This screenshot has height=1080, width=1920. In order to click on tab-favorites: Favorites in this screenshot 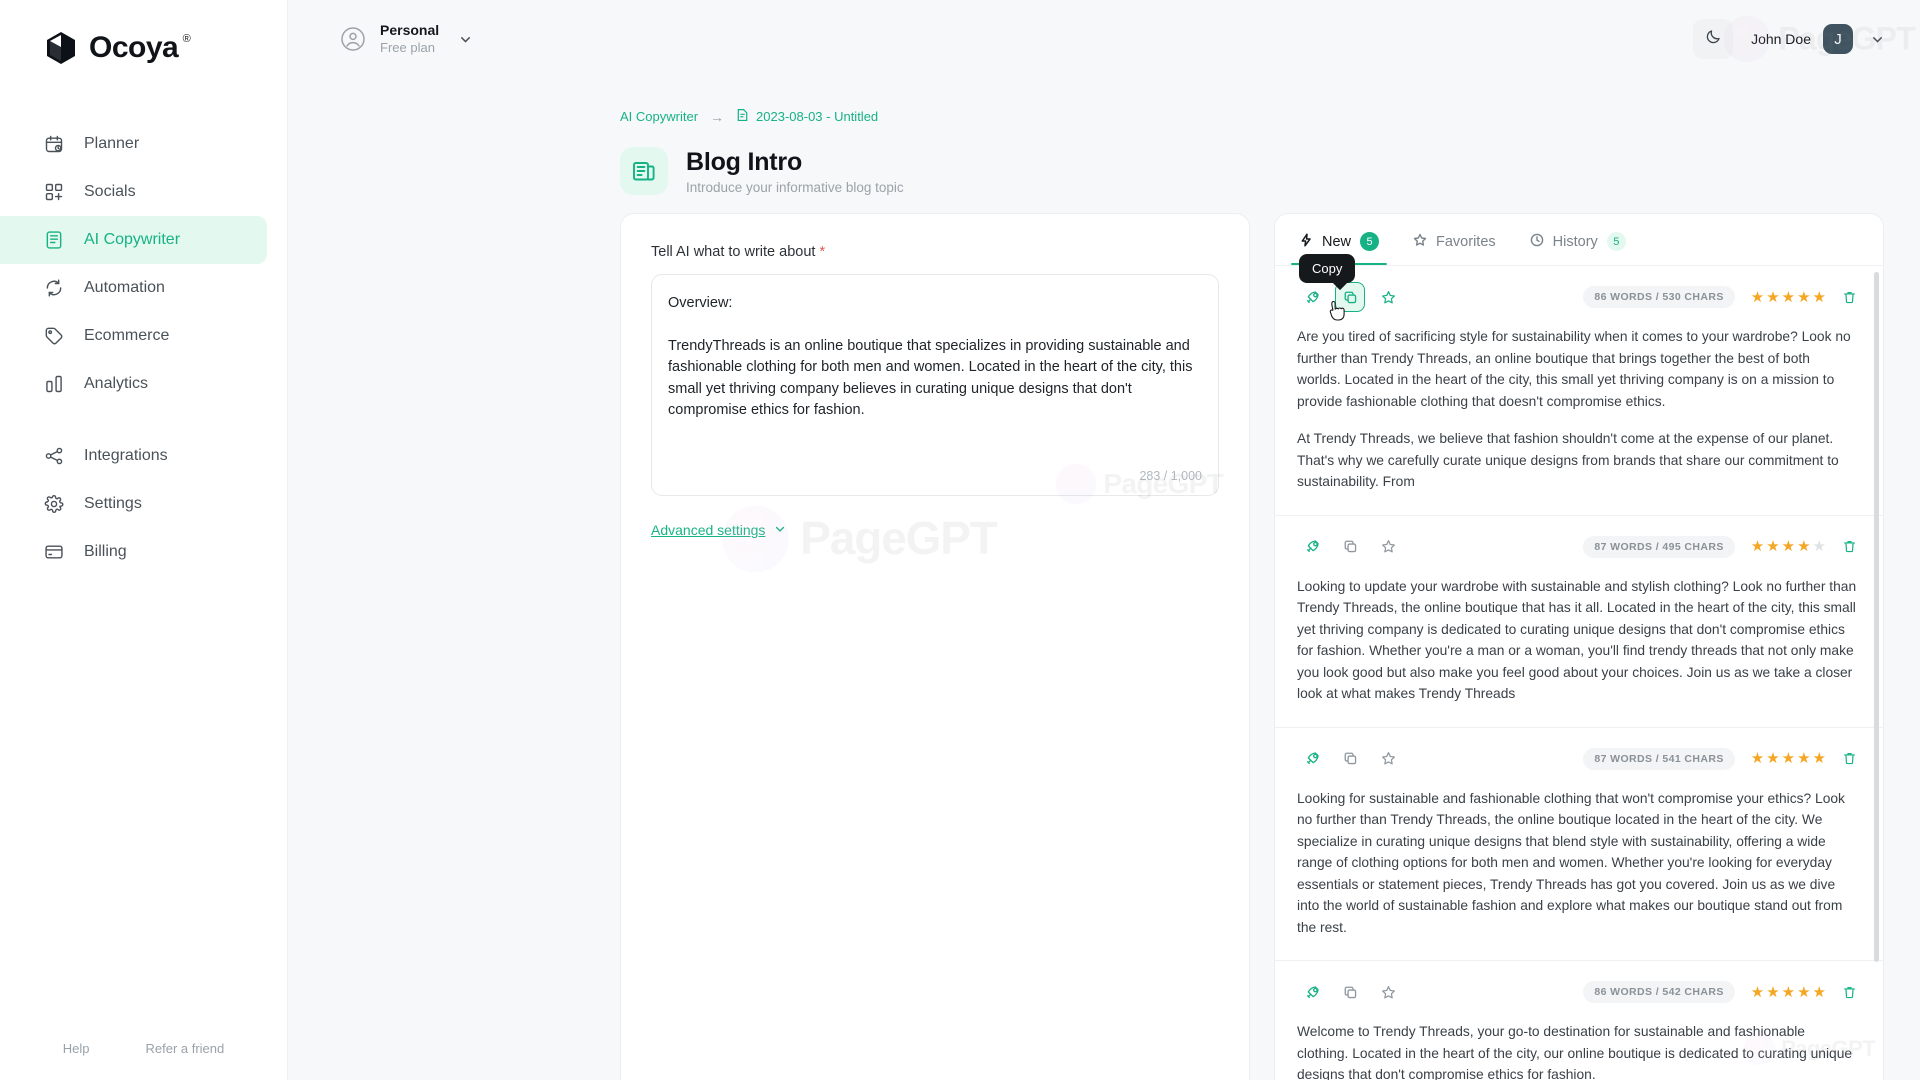, I will do `click(1454, 249)`.